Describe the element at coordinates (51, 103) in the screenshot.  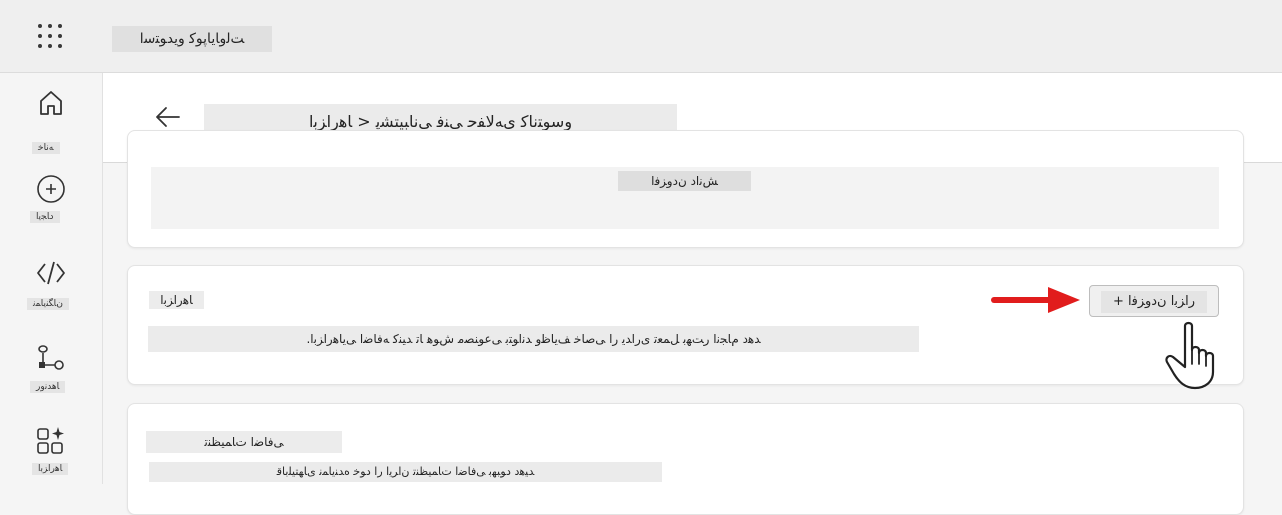
I see `home-icon` at that location.